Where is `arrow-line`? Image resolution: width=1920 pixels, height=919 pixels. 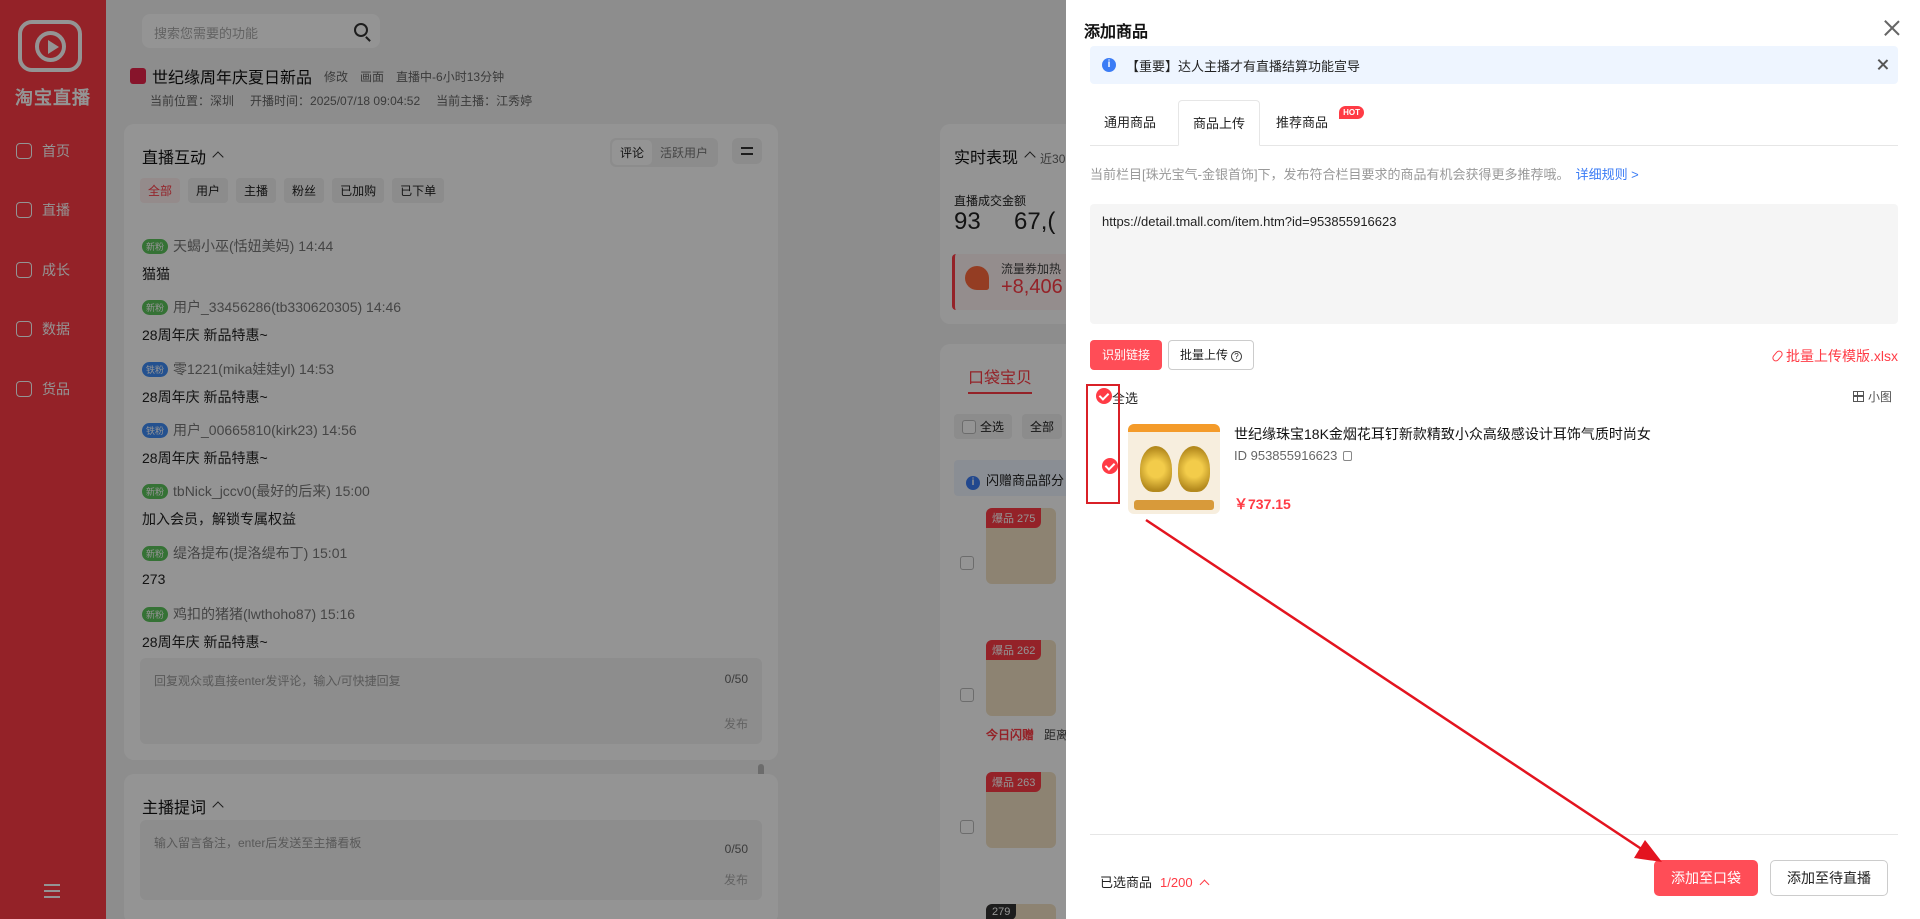 arrow-line is located at coordinates (1396, 686).